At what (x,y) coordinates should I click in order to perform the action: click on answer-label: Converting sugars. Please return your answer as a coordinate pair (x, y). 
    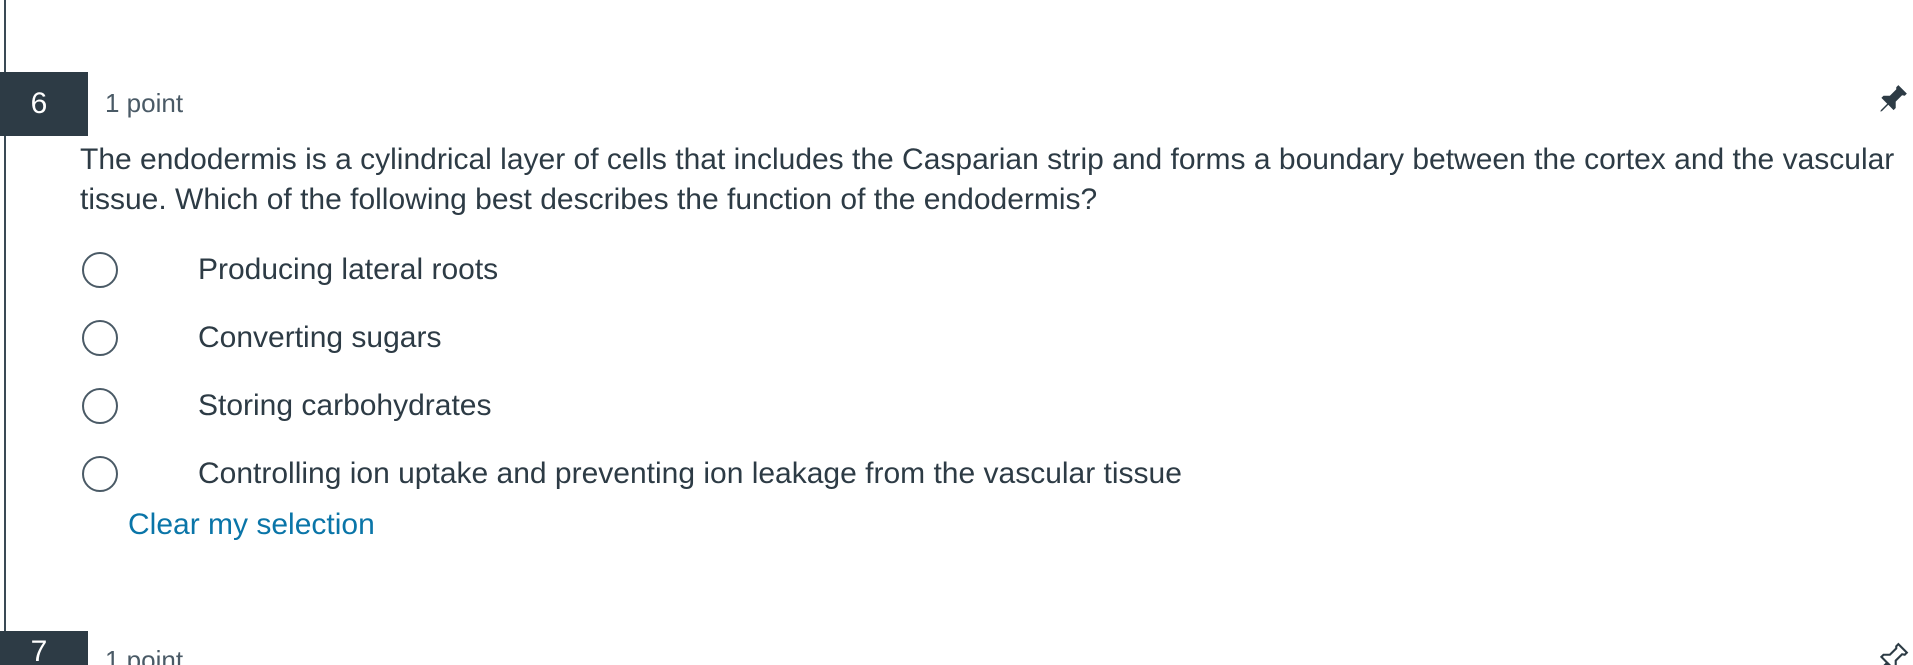
    Looking at the image, I should click on (319, 338).